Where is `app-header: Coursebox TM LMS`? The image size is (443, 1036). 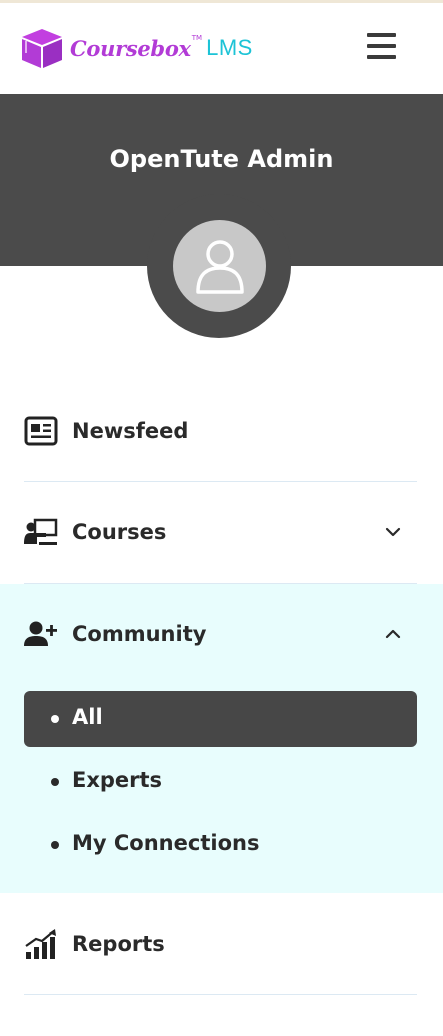 app-header: Coursebox TM LMS is located at coordinates (221, 48).